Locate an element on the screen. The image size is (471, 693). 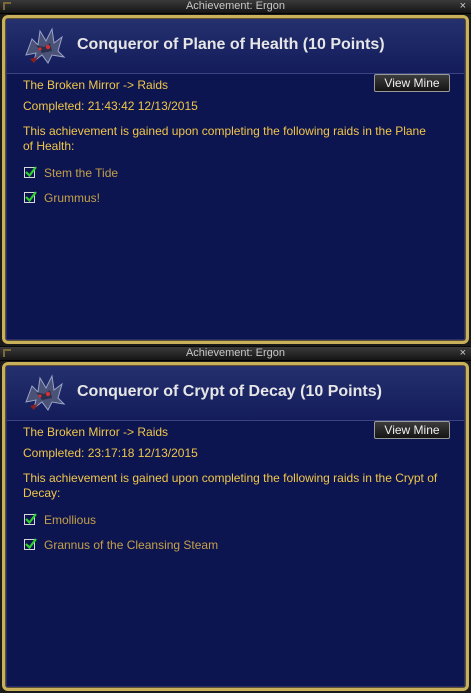
achievement-header: Conqueror of Plane of Health (10 Points) is located at coordinates (235, 47).